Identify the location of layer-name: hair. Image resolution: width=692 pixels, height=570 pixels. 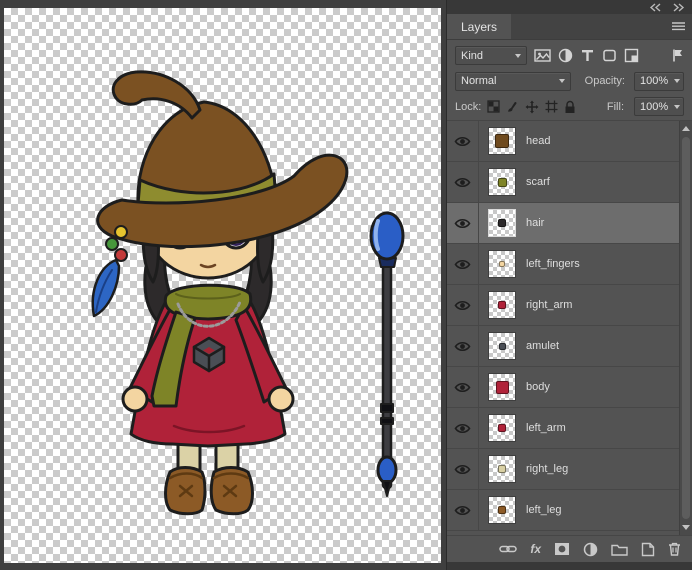
(535, 223).